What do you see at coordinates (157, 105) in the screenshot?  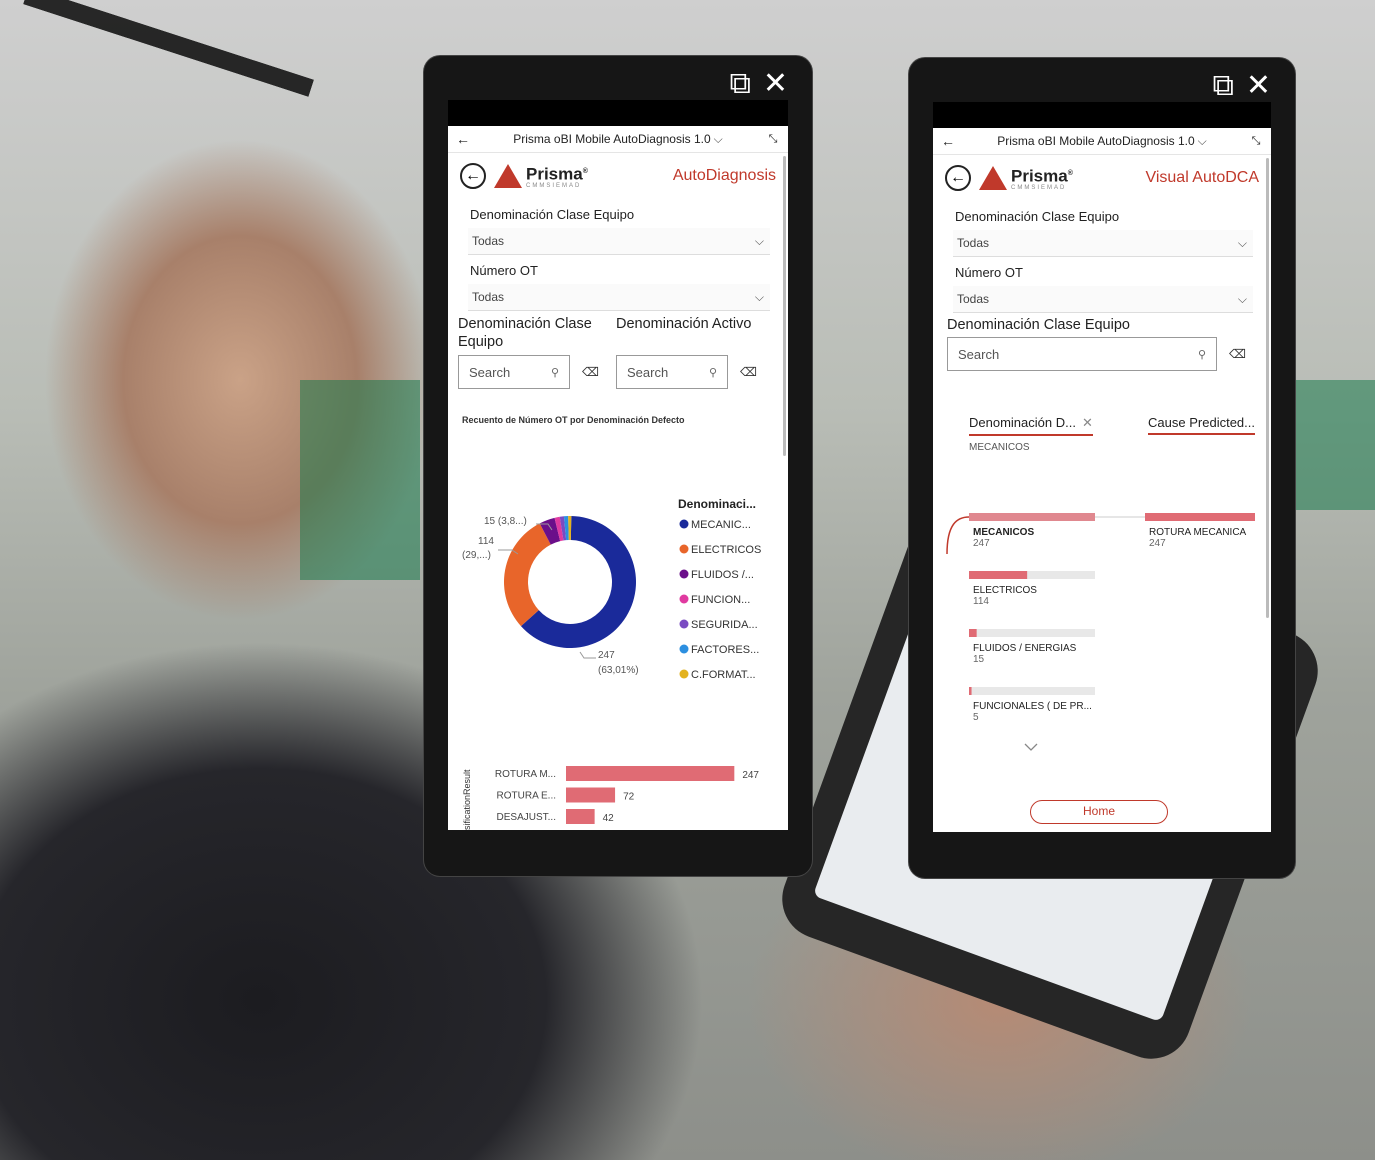 I see `glasses-shape` at bounding box center [157, 105].